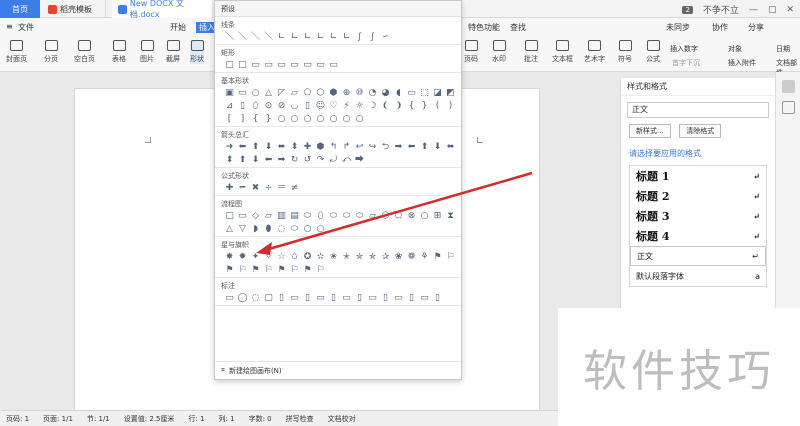  What do you see at coordinates (411, 106) in the screenshot?
I see `shape-item: {` at bounding box center [411, 106].